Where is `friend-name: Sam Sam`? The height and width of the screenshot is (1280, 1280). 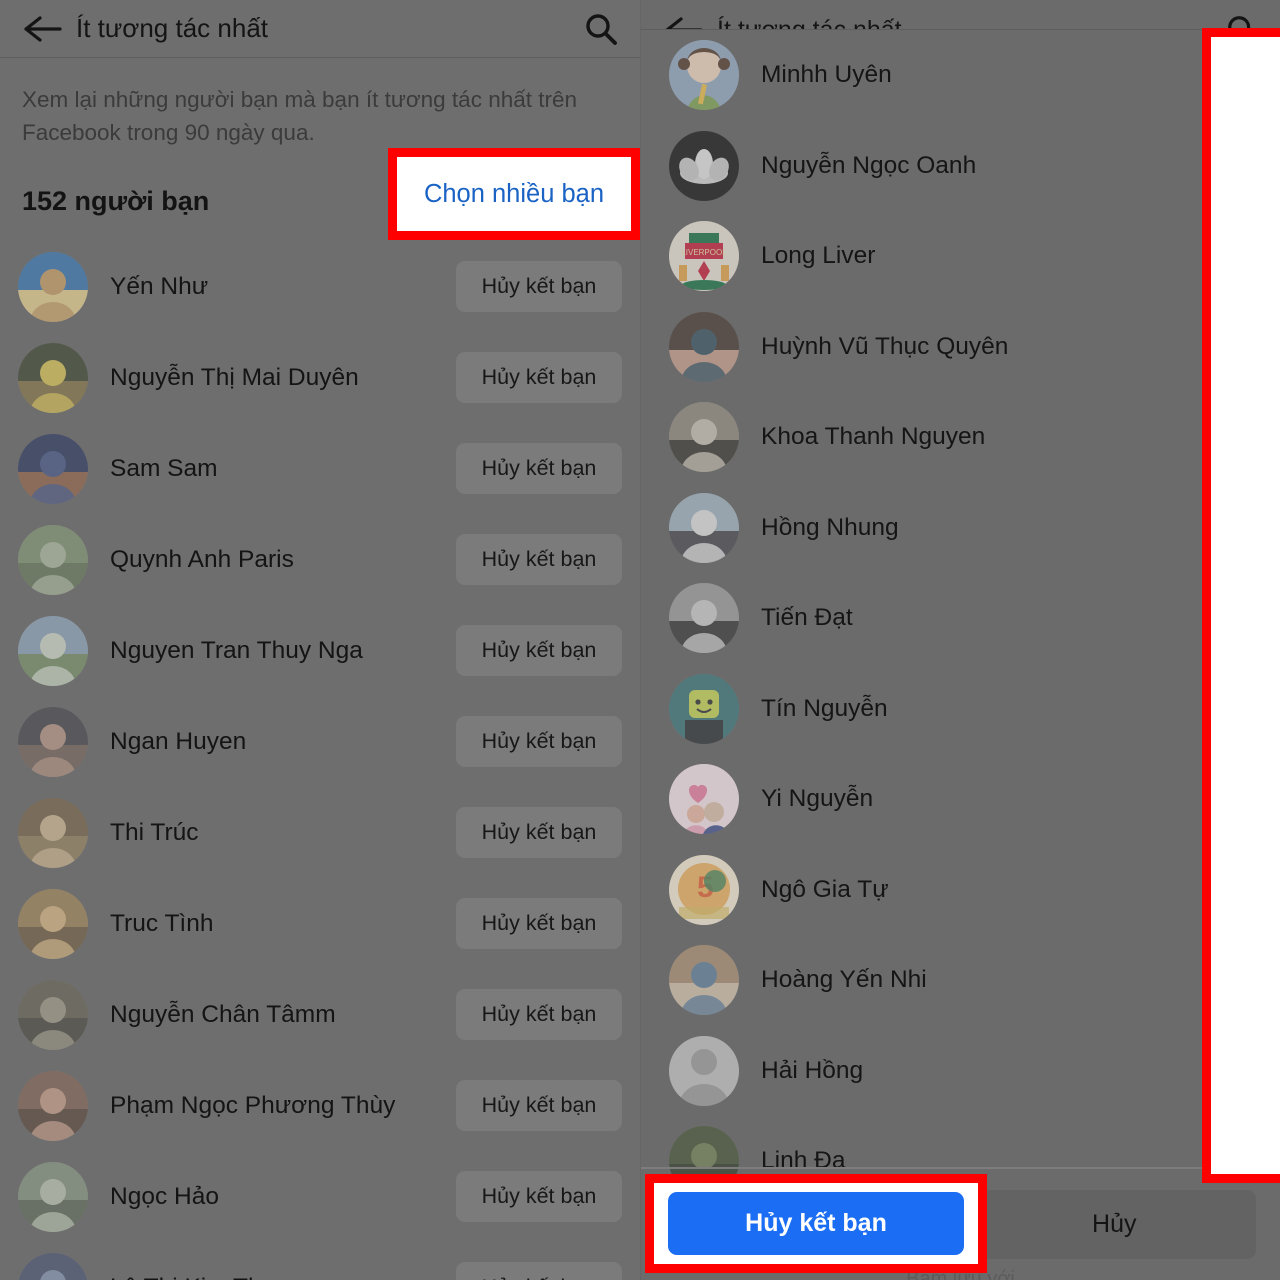 friend-name: Sam Sam is located at coordinates (164, 468).